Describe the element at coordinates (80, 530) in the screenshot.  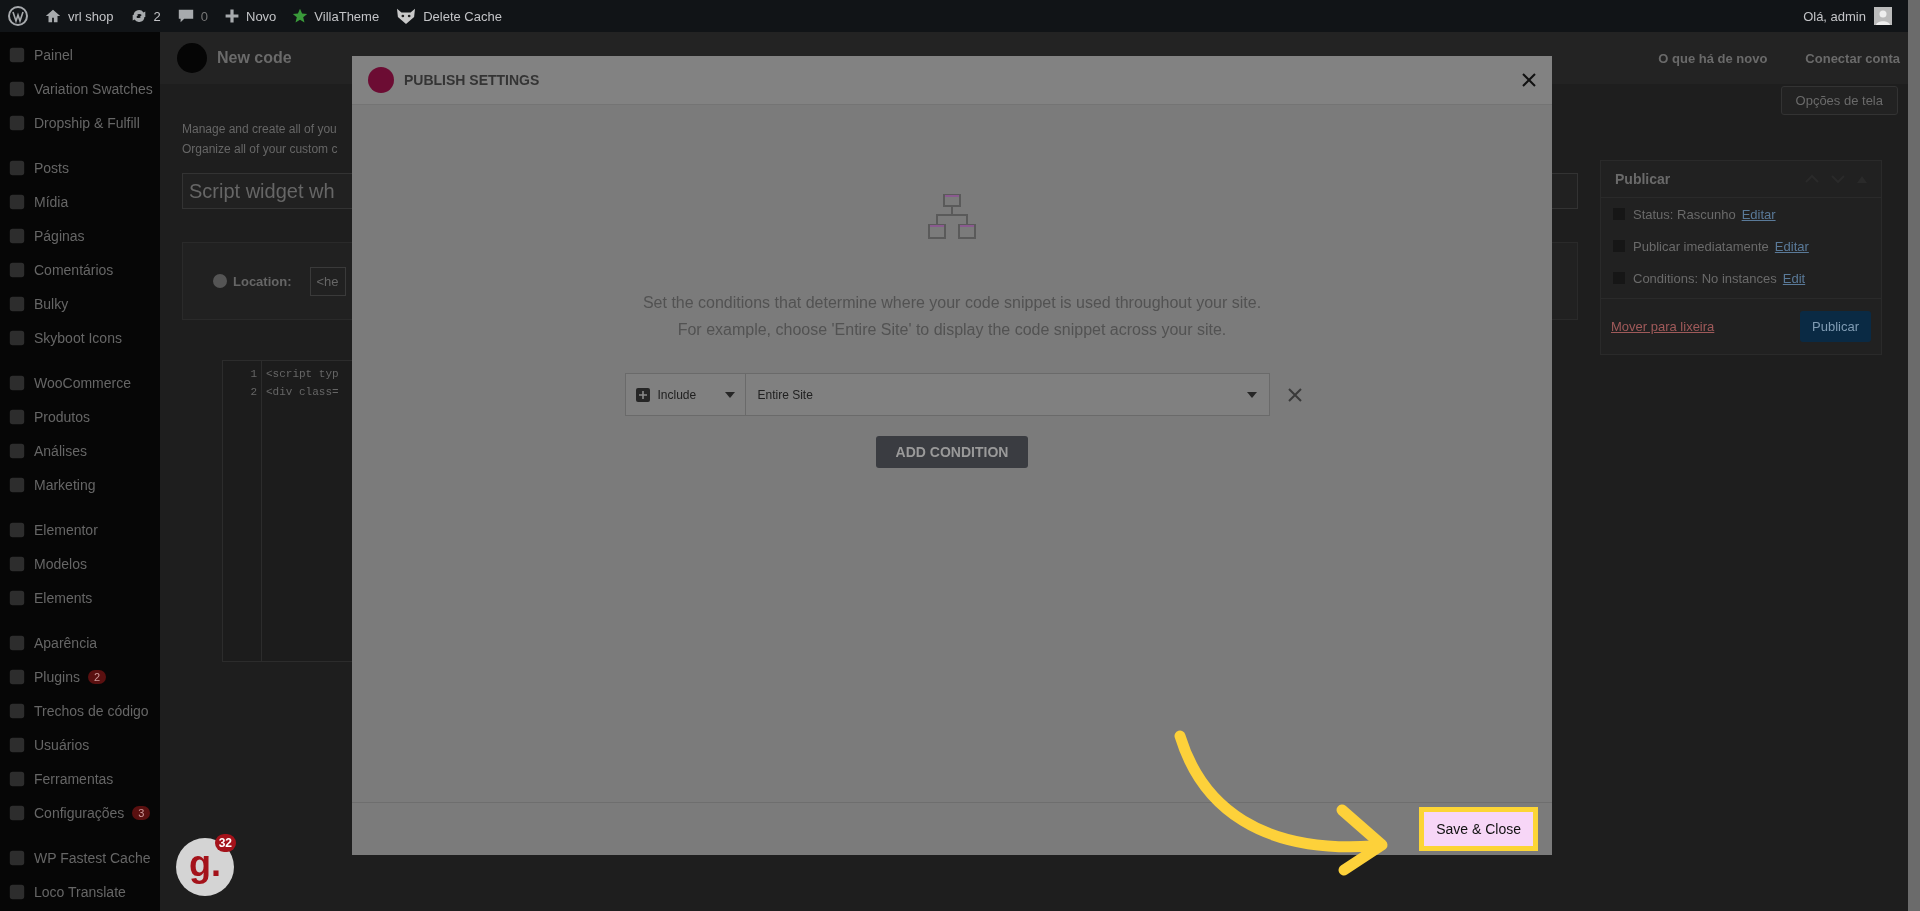
I see `sidebar-item: Elementor` at that location.